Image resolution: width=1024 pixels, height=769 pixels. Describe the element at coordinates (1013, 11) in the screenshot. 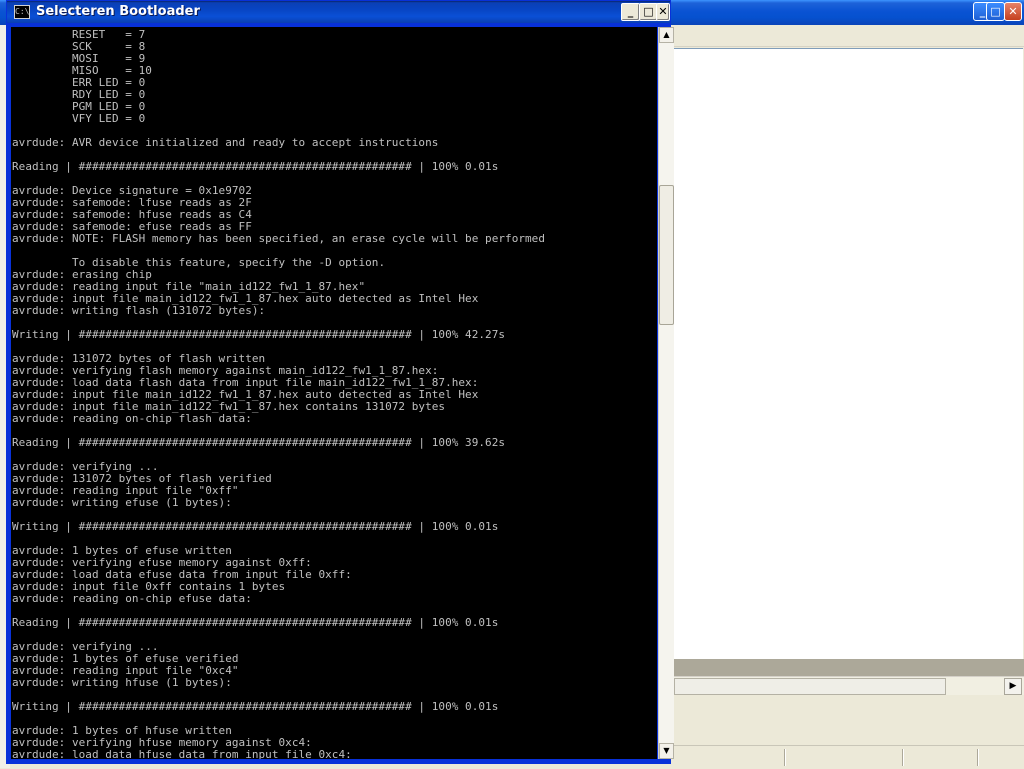

I see `background-close-button: ✕` at that location.